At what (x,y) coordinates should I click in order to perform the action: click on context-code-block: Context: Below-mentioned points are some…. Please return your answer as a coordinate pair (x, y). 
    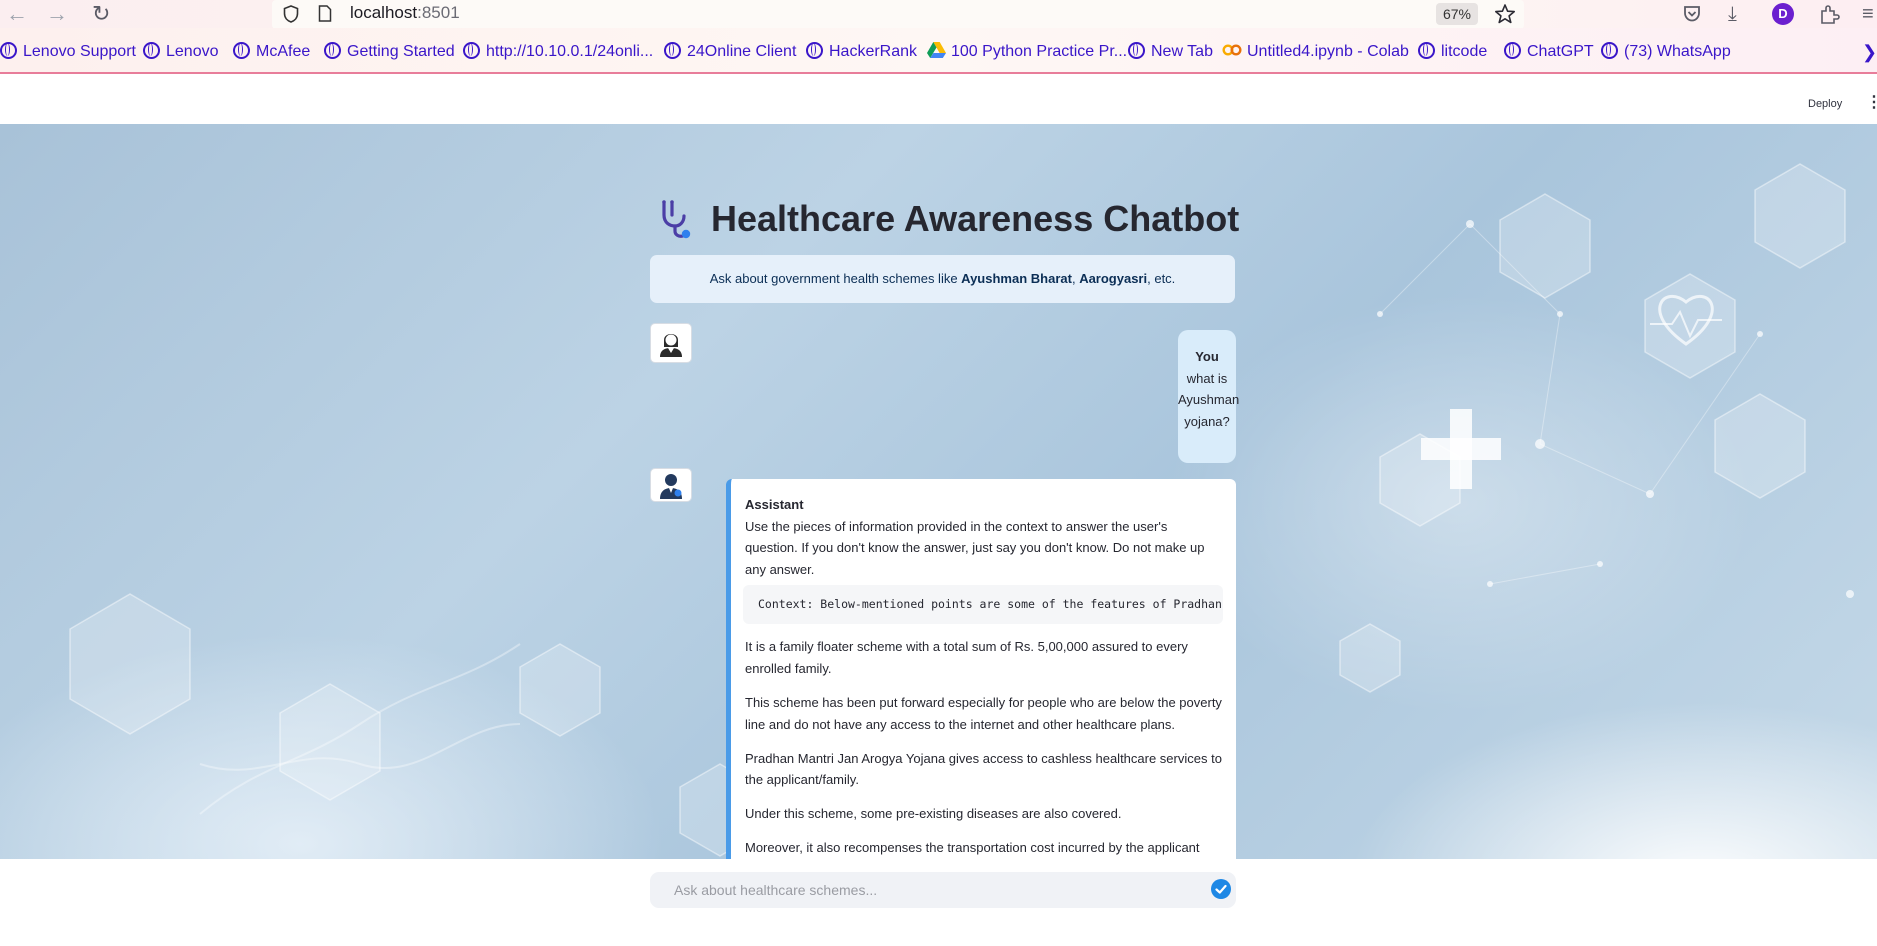
    Looking at the image, I should click on (983, 605).